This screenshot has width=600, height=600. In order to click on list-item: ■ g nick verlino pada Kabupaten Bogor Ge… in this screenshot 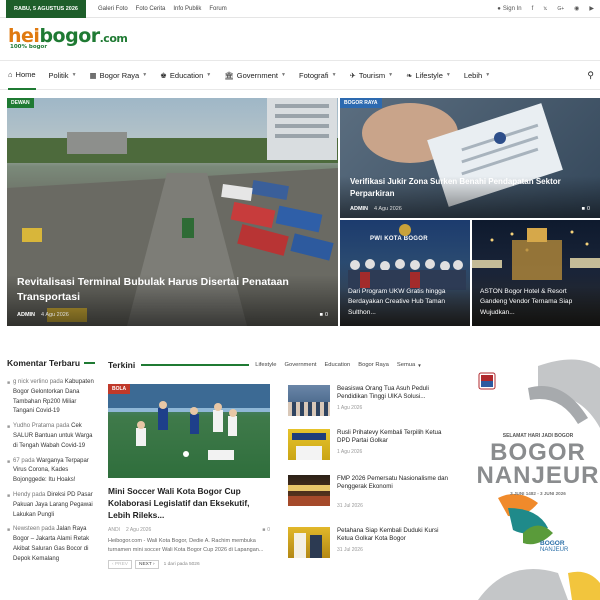, I will do `click(51, 397)`.